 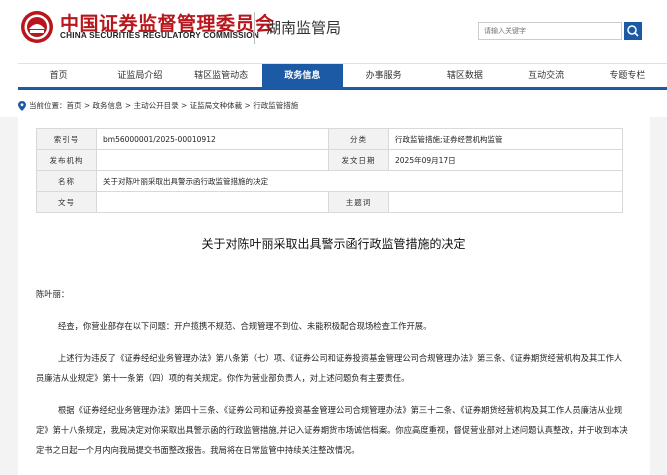 What do you see at coordinates (66, 139) in the screenshot?
I see `index-label: 索引号` at bounding box center [66, 139].